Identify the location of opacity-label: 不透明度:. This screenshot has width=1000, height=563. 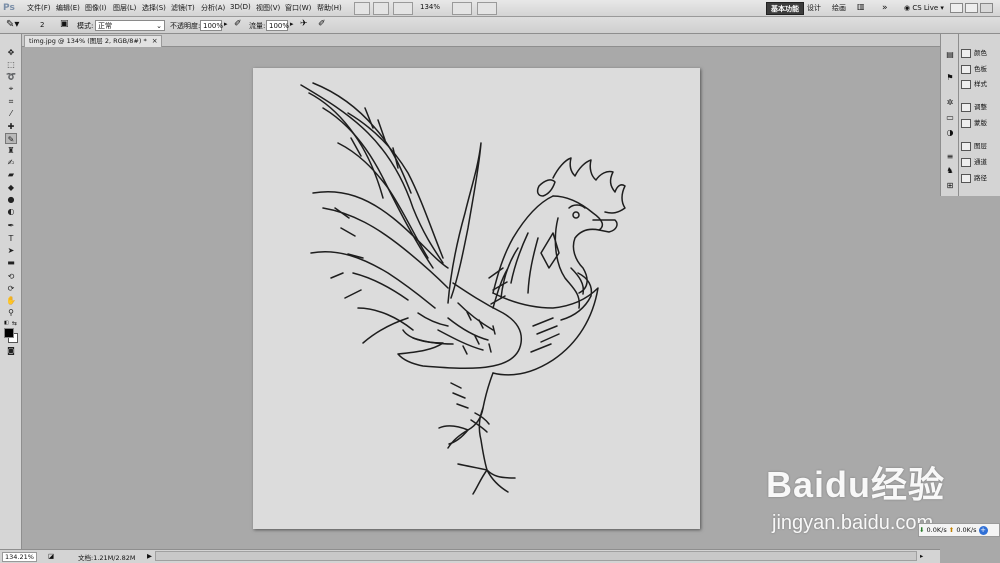
(185, 26).